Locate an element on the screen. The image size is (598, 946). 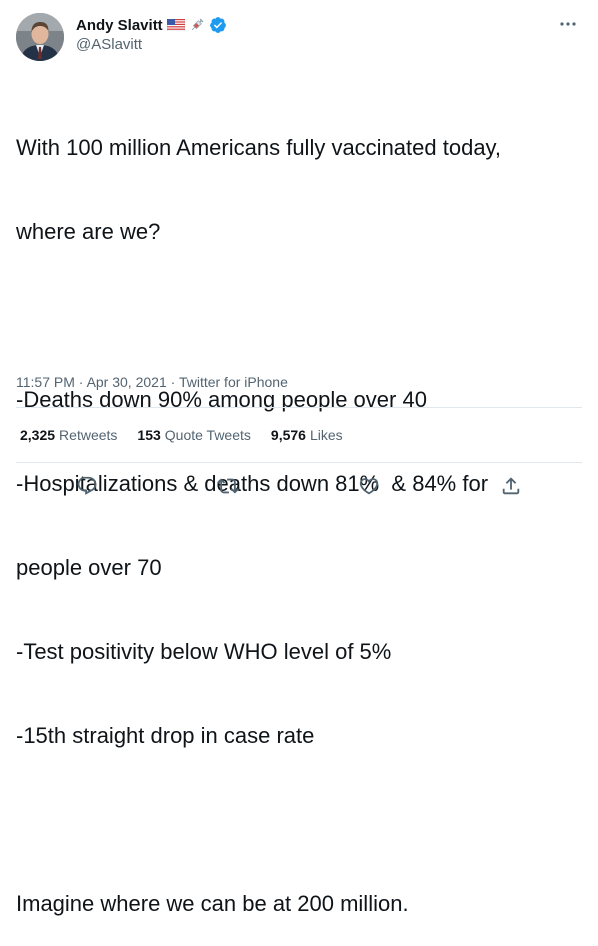
heart-icon is located at coordinates (369, 486).